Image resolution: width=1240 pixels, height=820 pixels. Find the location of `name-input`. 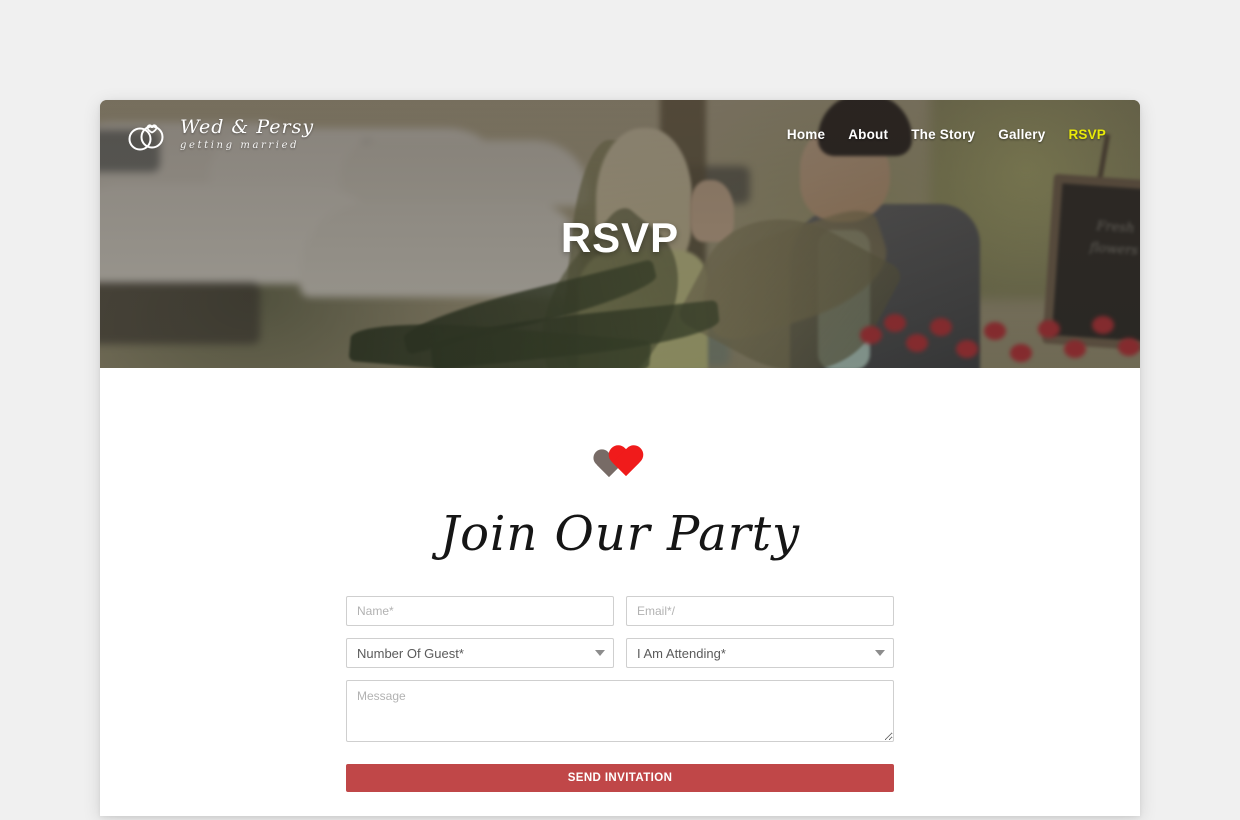

name-input is located at coordinates (480, 611).